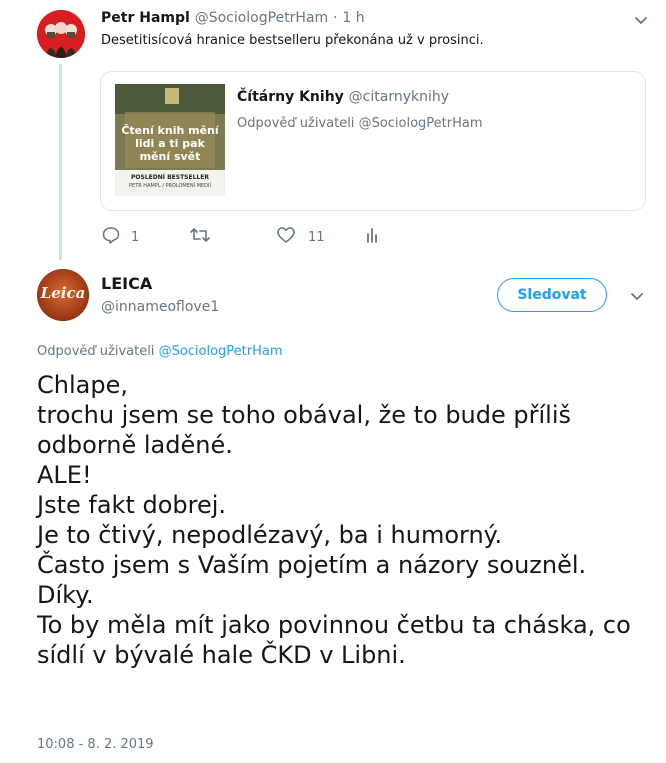 This screenshot has width=666, height=763. I want to click on main-author-name: LEICA, so click(126, 283).